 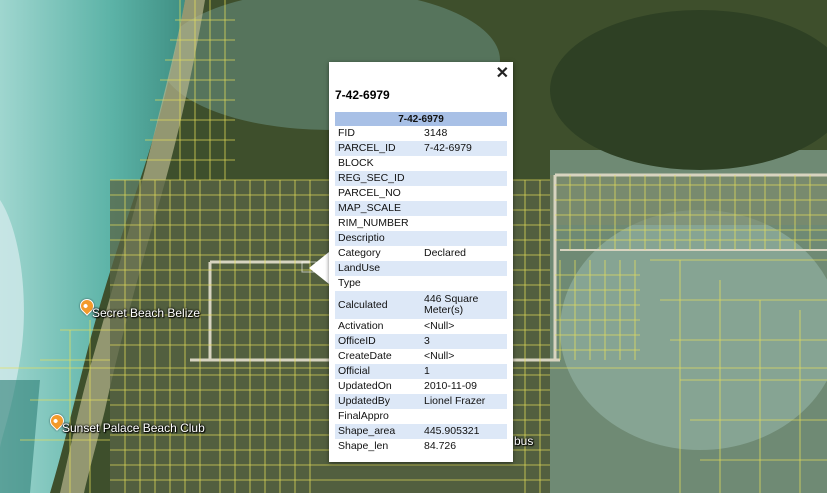 What do you see at coordinates (363, 446) in the screenshot?
I see `attribute-key: Shape_len` at bounding box center [363, 446].